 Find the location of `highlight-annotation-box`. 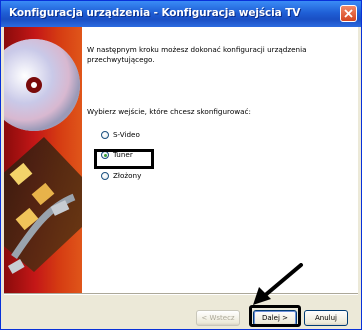

highlight-annotation-box is located at coordinates (124, 159).